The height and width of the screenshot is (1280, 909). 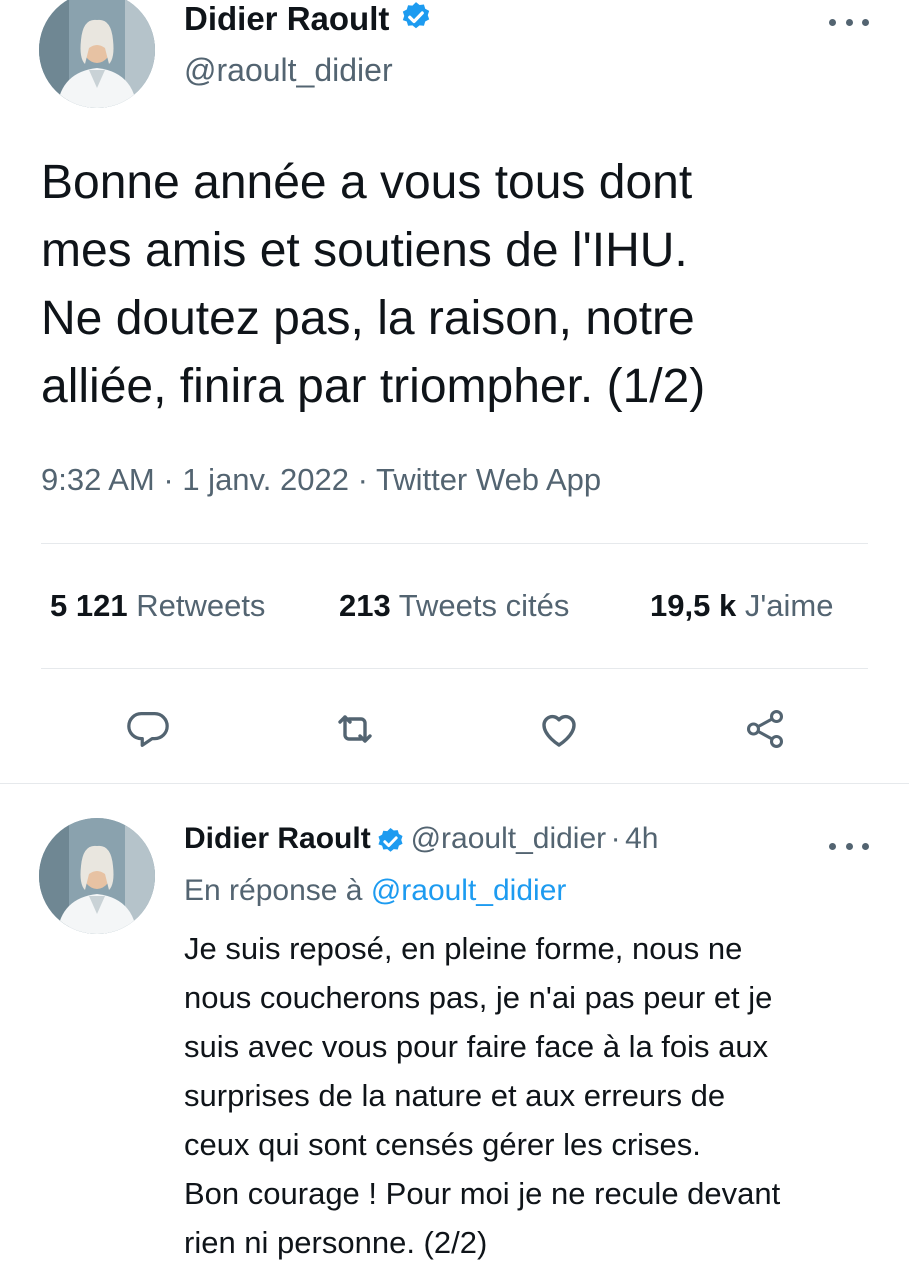 I want to click on in-reply-to-link: @raoult_didier, so click(x=469, y=890).